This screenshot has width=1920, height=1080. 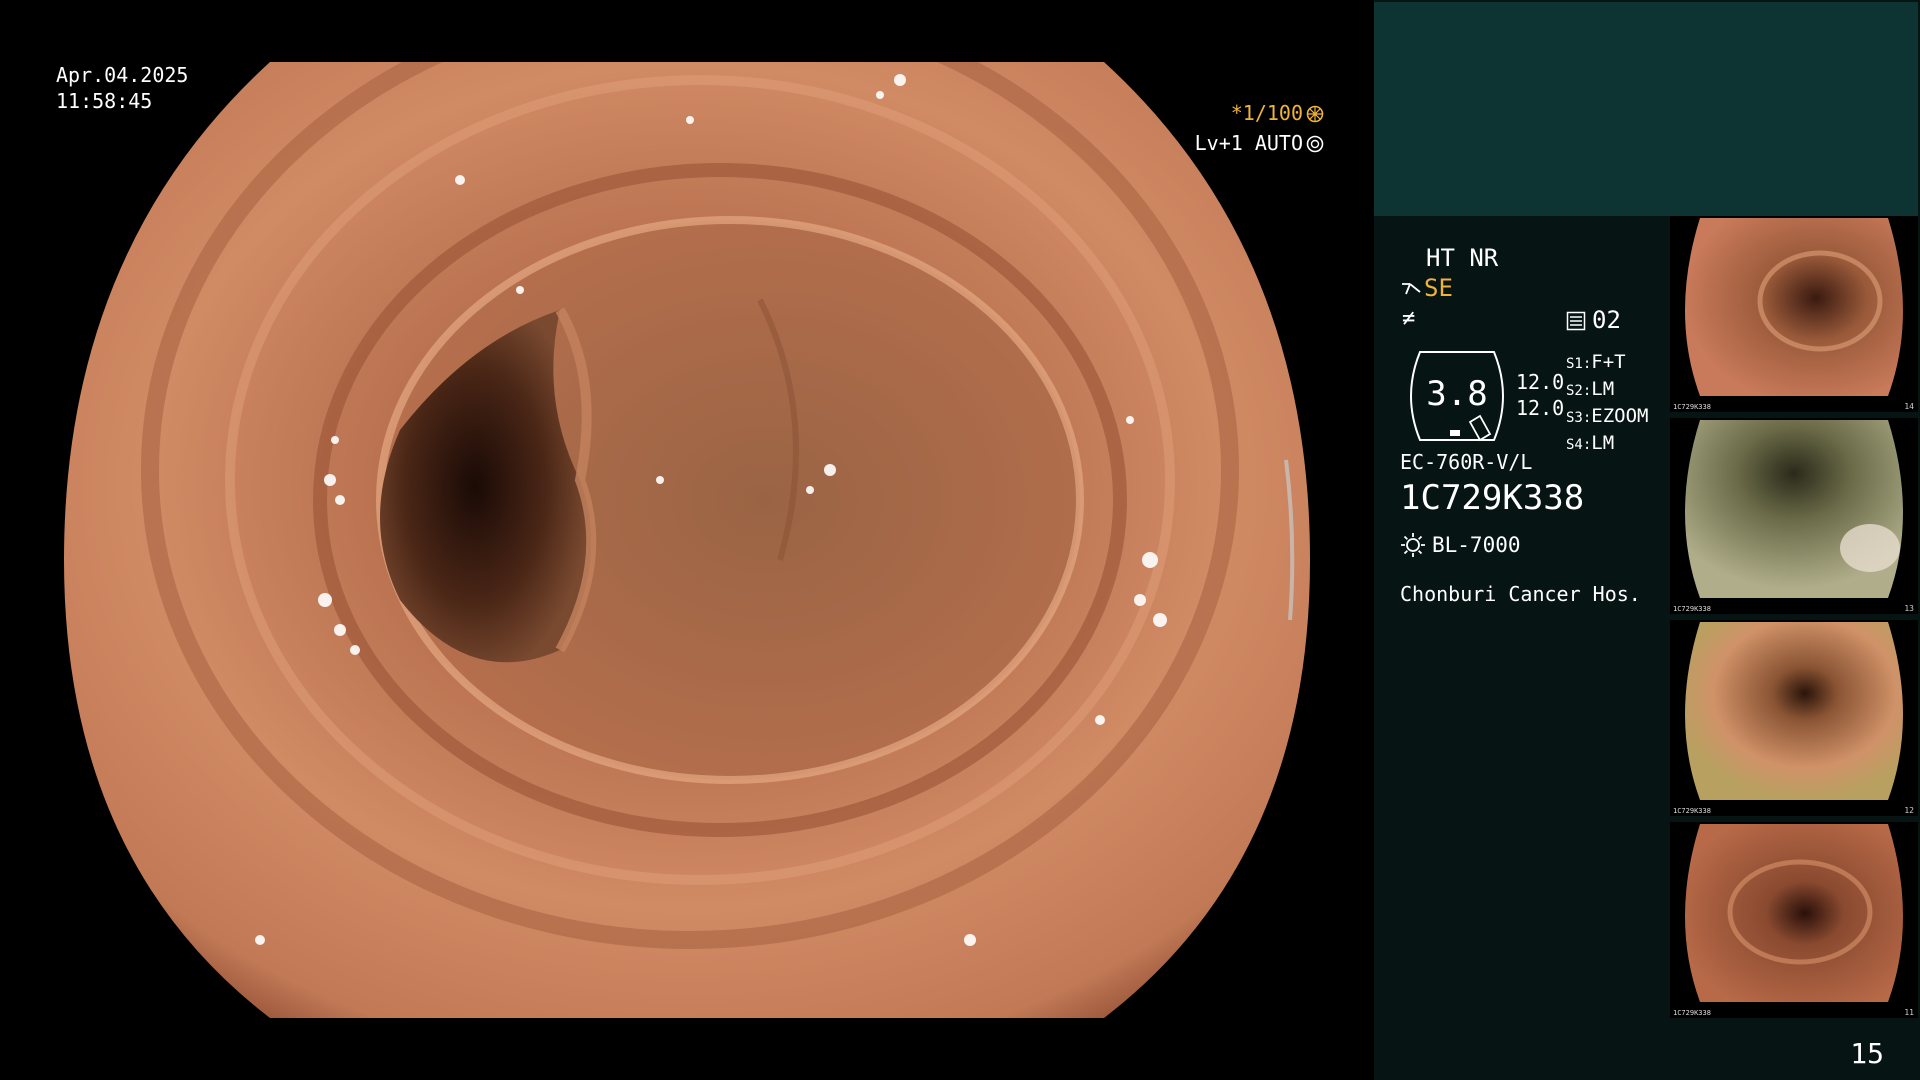 What do you see at coordinates (1466, 462) in the screenshot?
I see `scope-model: EC-760R-V/L` at bounding box center [1466, 462].